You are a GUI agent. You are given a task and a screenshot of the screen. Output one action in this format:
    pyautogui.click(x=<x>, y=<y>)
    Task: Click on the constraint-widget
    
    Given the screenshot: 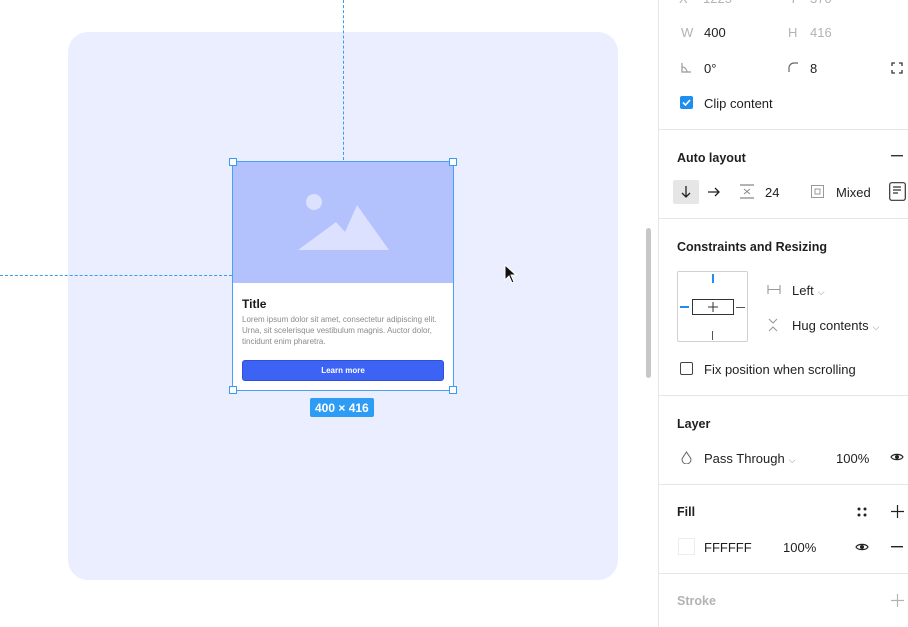 What is the action you would take?
    pyautogui.click(x=712, y=306)
    